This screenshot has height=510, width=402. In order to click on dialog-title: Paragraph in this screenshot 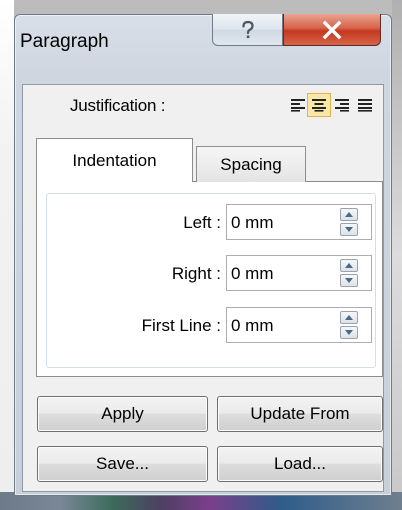, I will do `click(64, 41)`.